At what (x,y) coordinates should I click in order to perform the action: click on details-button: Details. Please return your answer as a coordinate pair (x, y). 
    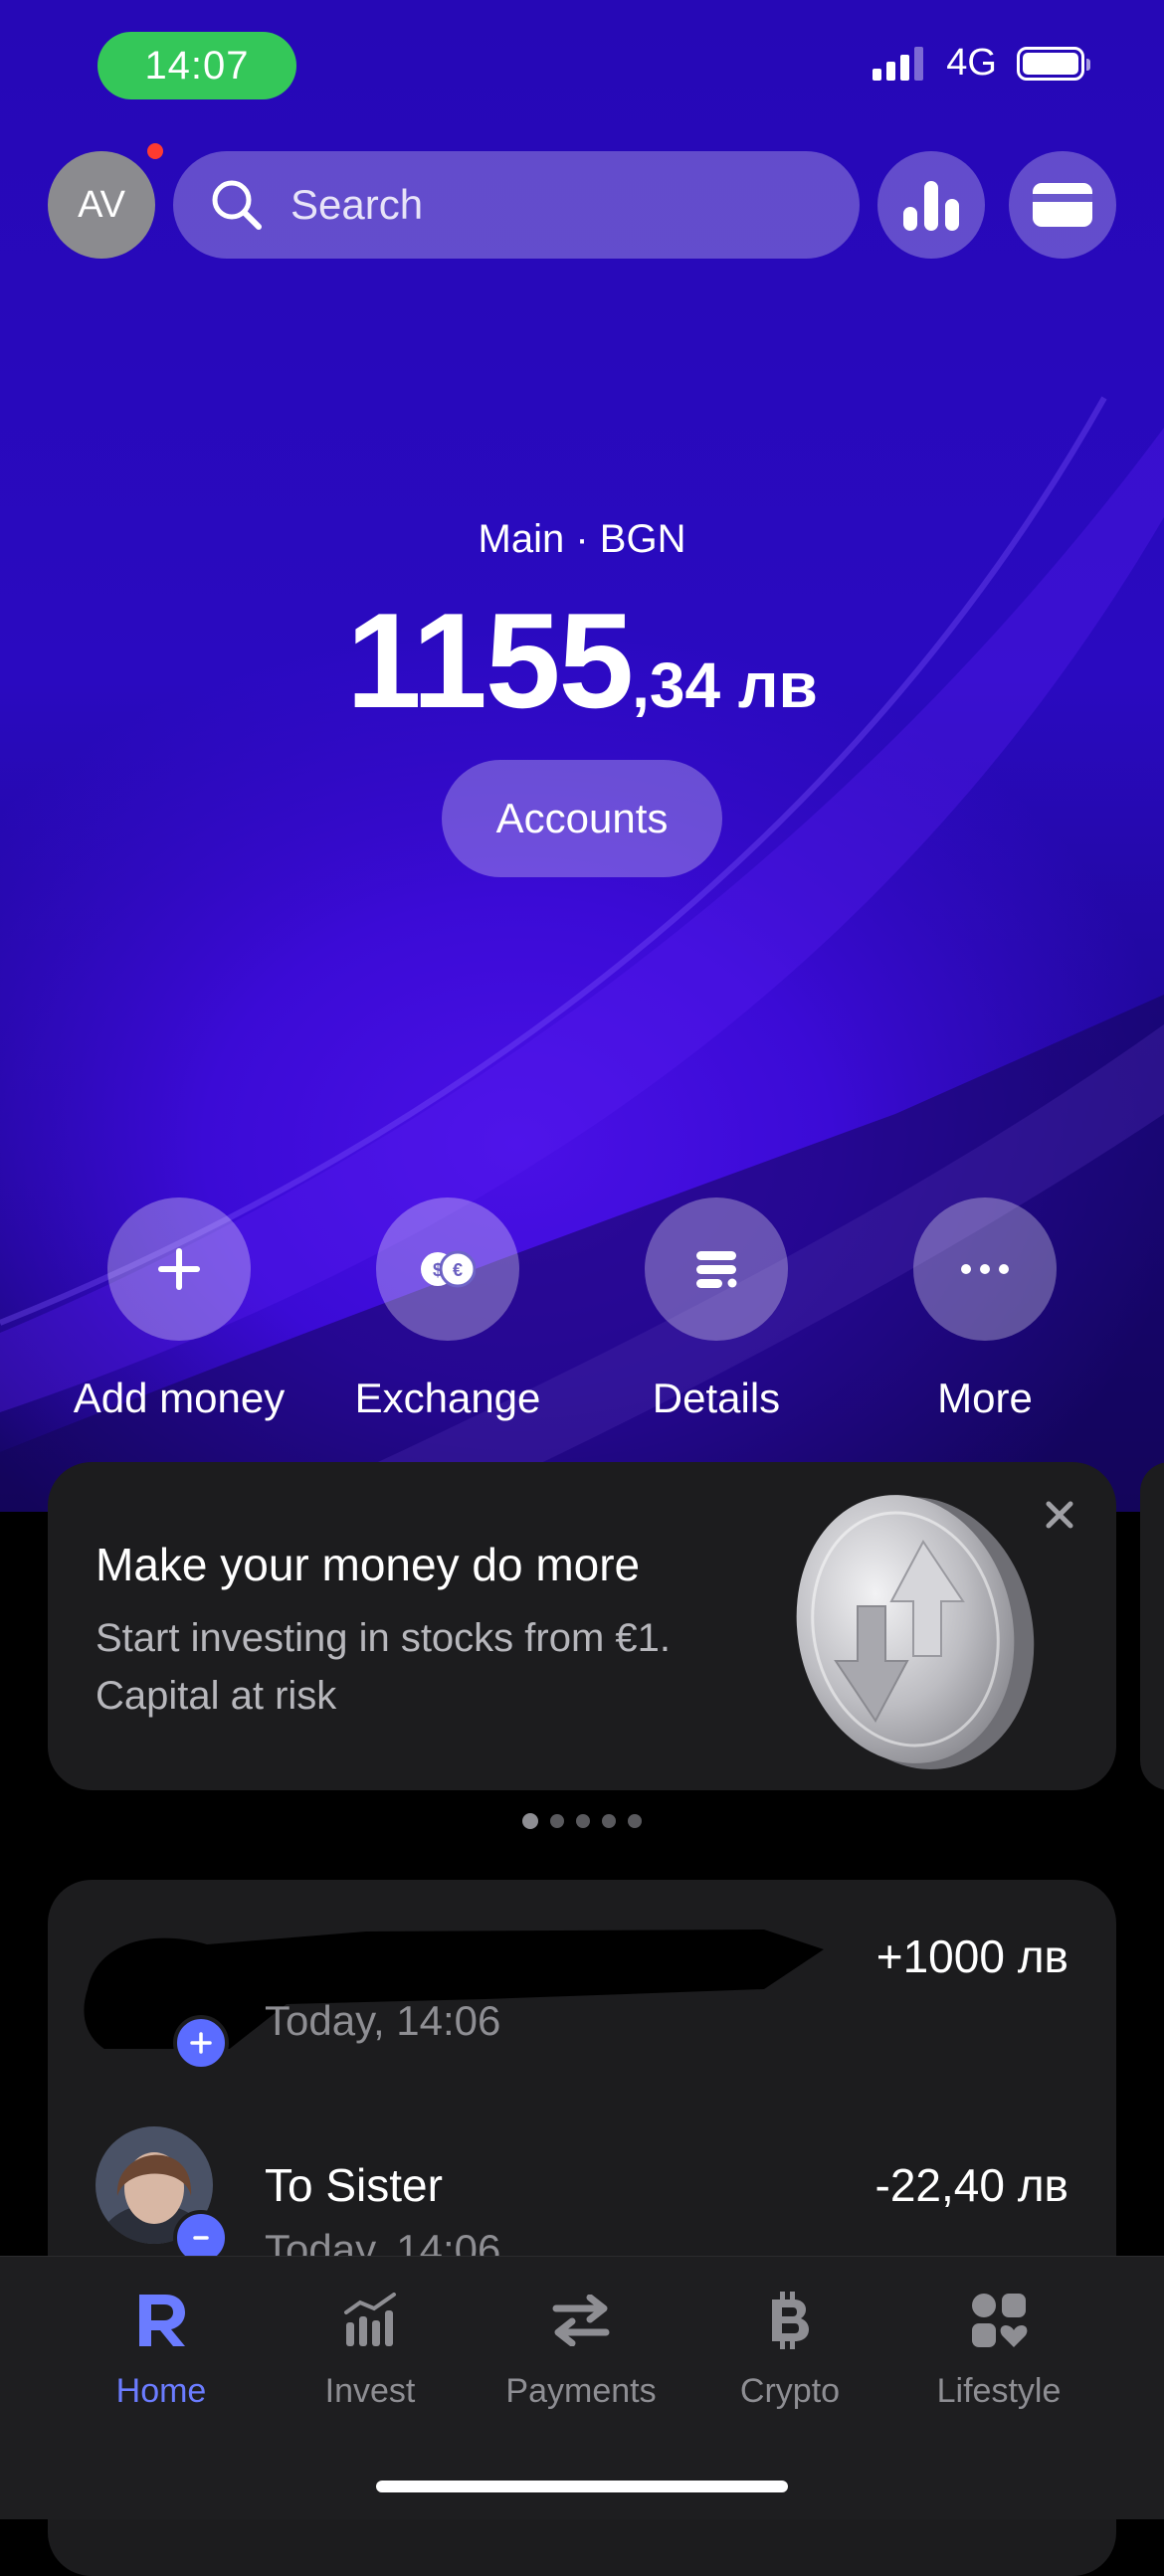
    Looking at the image, I should click on (716, 1309).